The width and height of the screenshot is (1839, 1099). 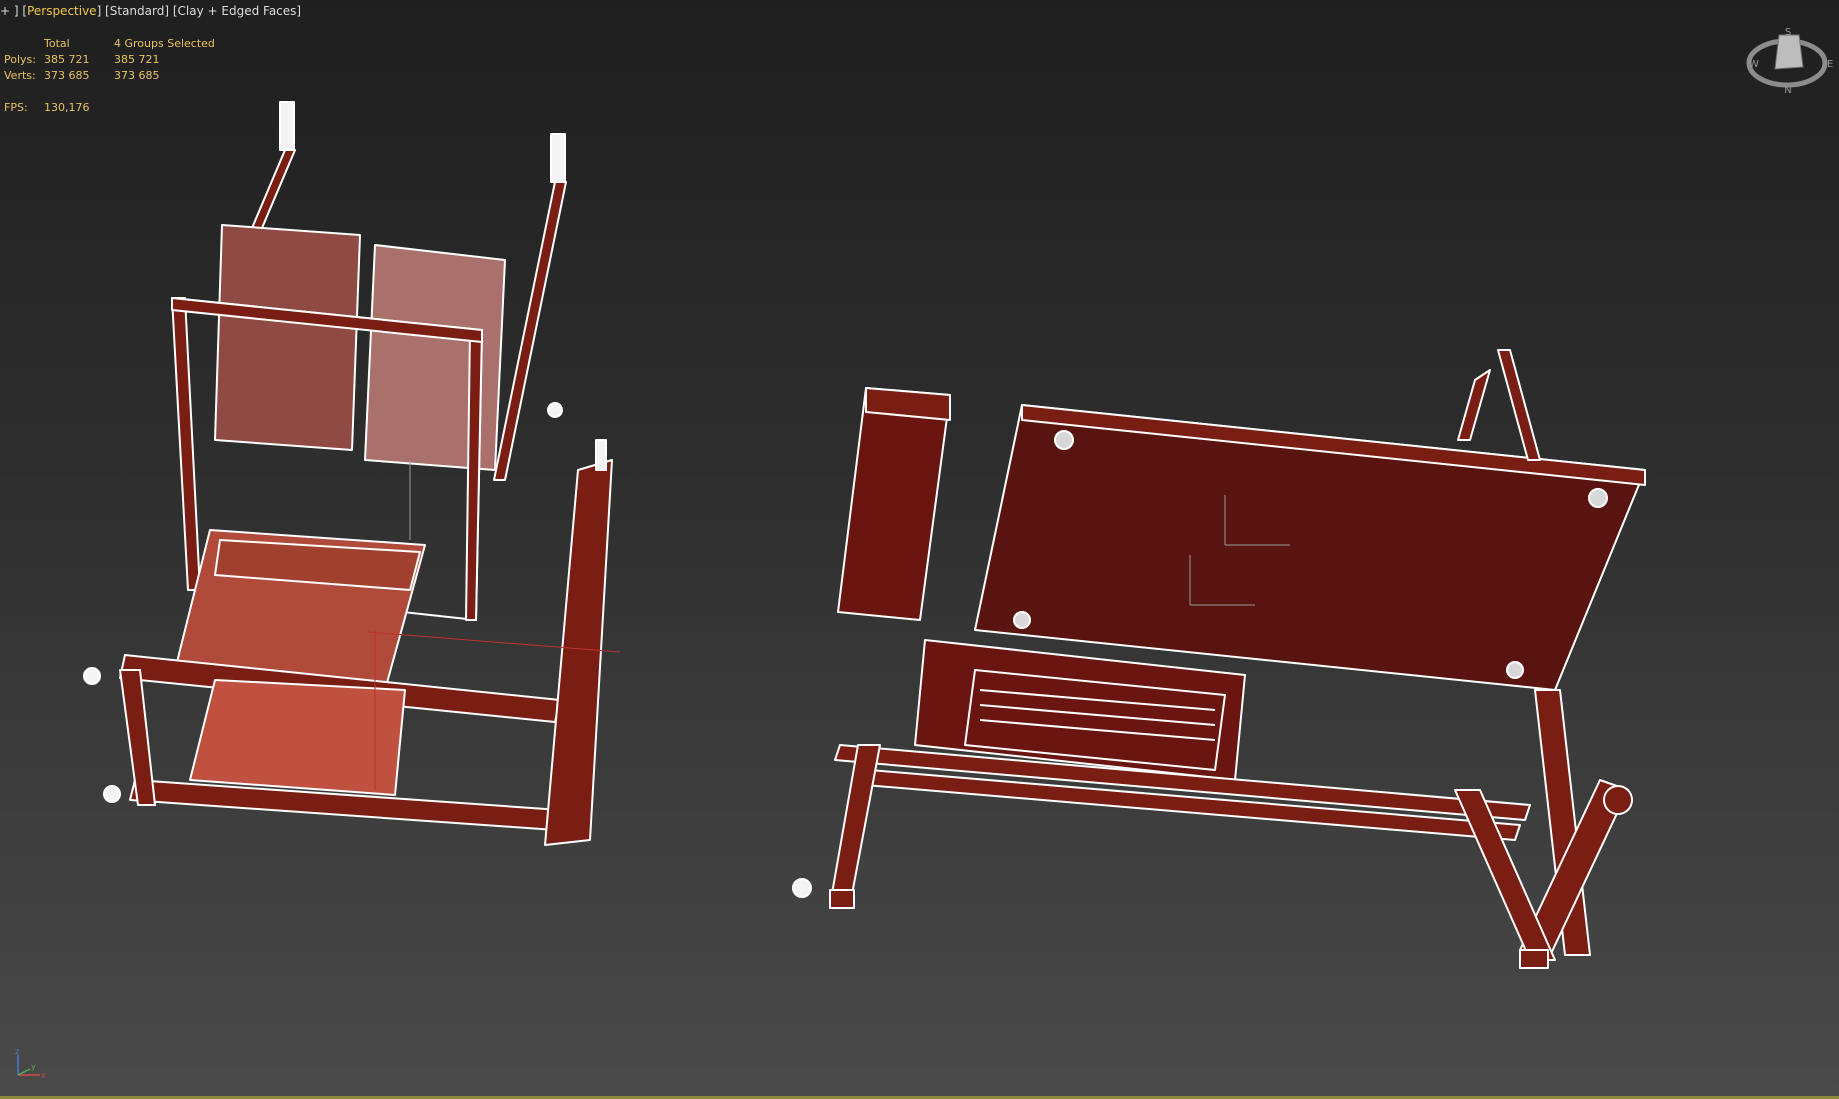 What do you see at coordinates (30, 1063) in the screenshot?
I see `axis-tripod-icon: x z y` at bounding box center [30, 1063].